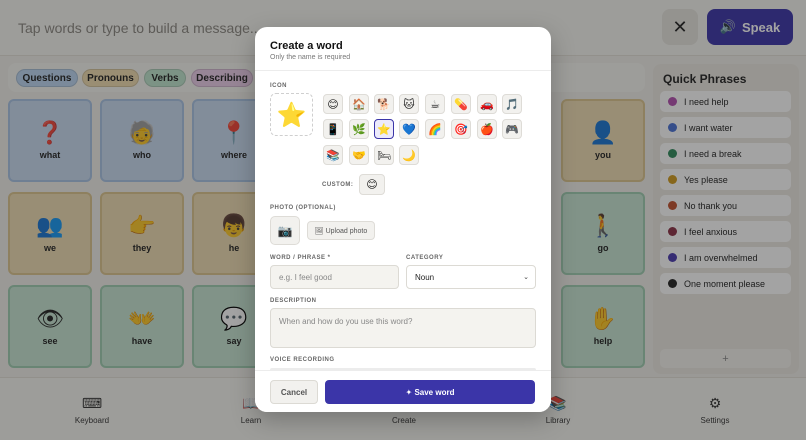 The height and width of the screenshot is (440, 806). What do you see at coordinates (512, 104) in the screenshot?
I see `icon-option-music: 🎵` at bounding box center [512, 104].